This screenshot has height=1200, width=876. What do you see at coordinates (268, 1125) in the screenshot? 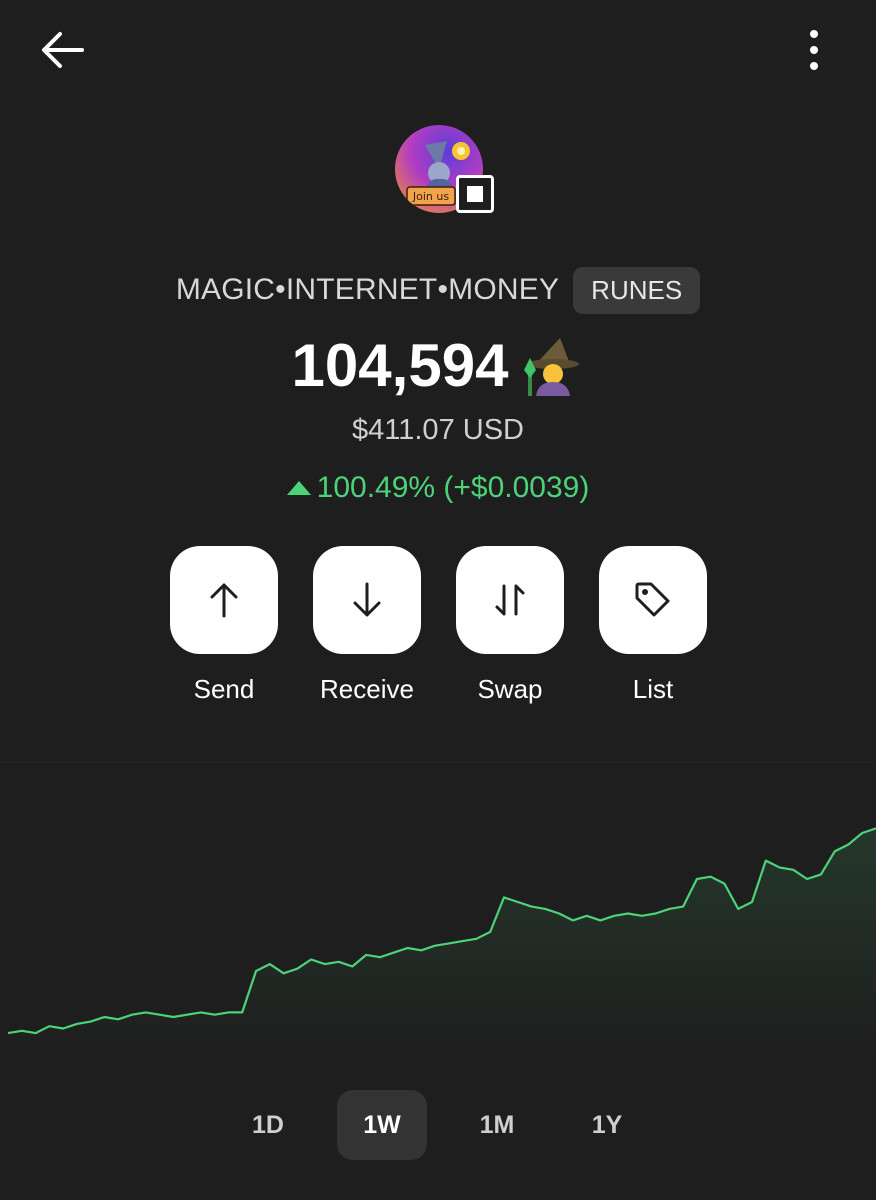
I see `timeframe-1d: 1D` at bounding box center [268, 1125].